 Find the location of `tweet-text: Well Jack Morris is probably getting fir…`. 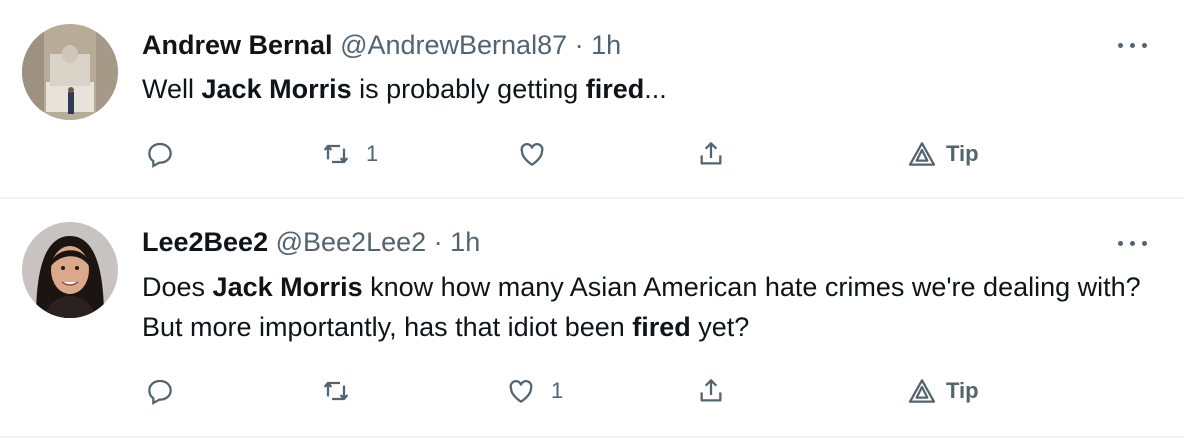

tweet-text: Well Jack Morris is probably getting fir… is located at coordinates (642, 89).